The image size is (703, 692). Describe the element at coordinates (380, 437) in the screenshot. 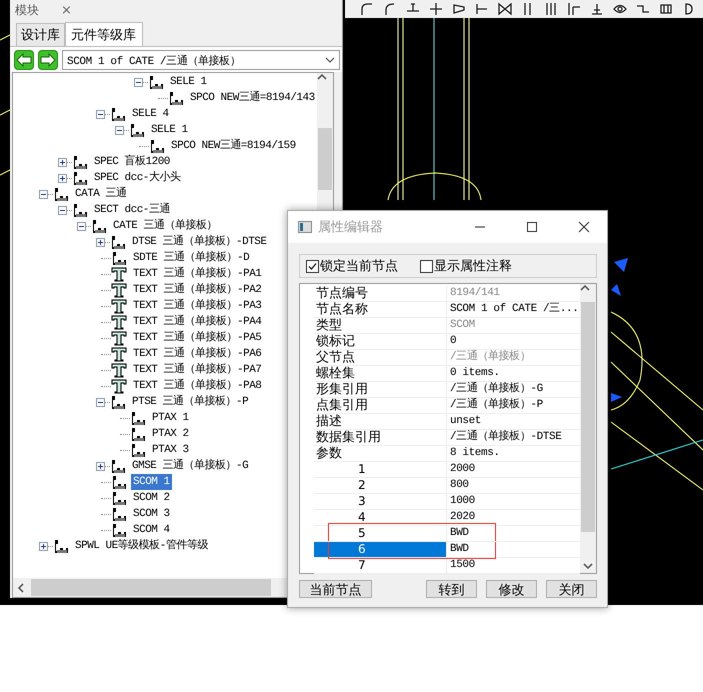

I see `property-name: 数据集引用` at that location.